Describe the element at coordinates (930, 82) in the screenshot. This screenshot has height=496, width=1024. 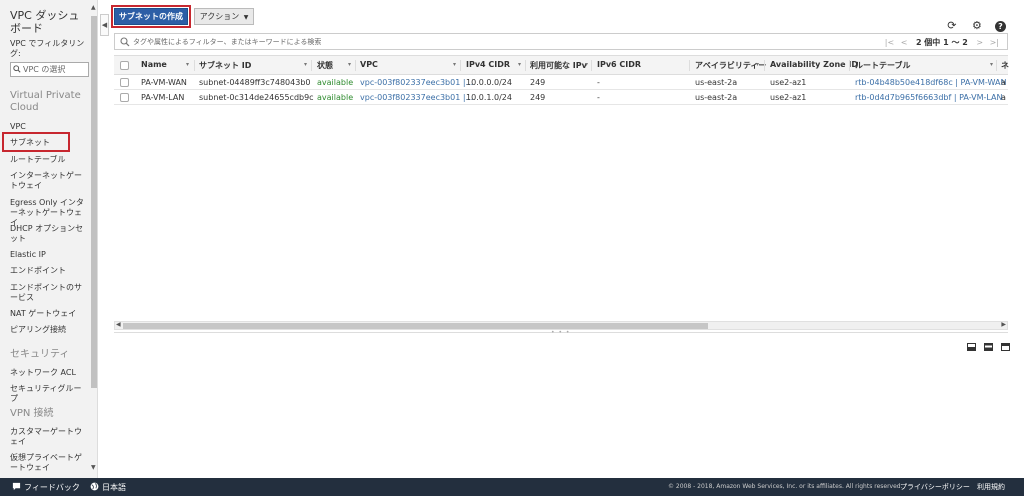
I see `cell-route-table-link: rtb-04b48b50e418df68c | PA-VM-WAN` at that location.